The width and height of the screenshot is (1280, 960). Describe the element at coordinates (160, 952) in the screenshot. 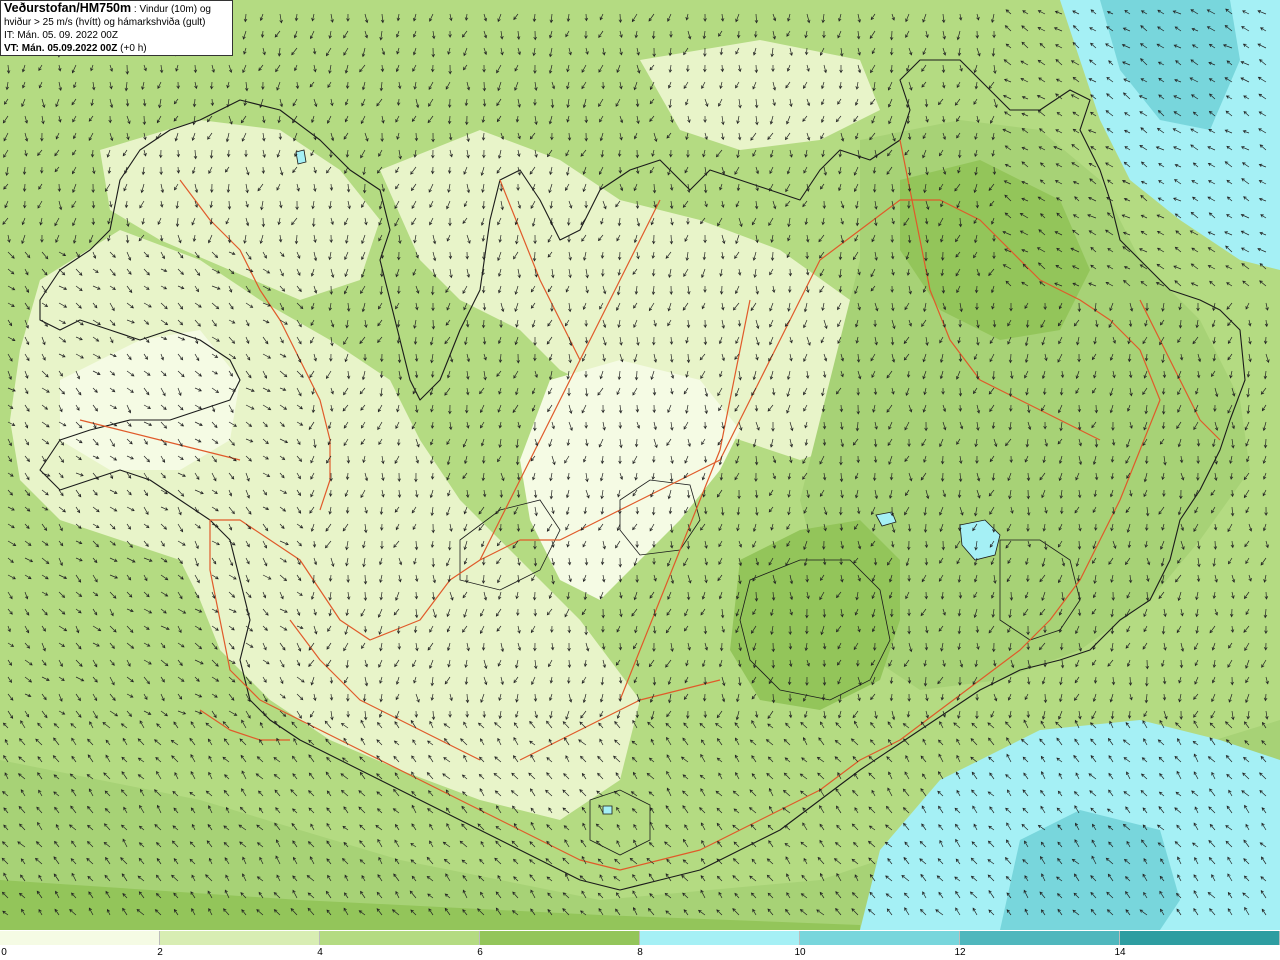

I see `legend-label: 2` at that location.